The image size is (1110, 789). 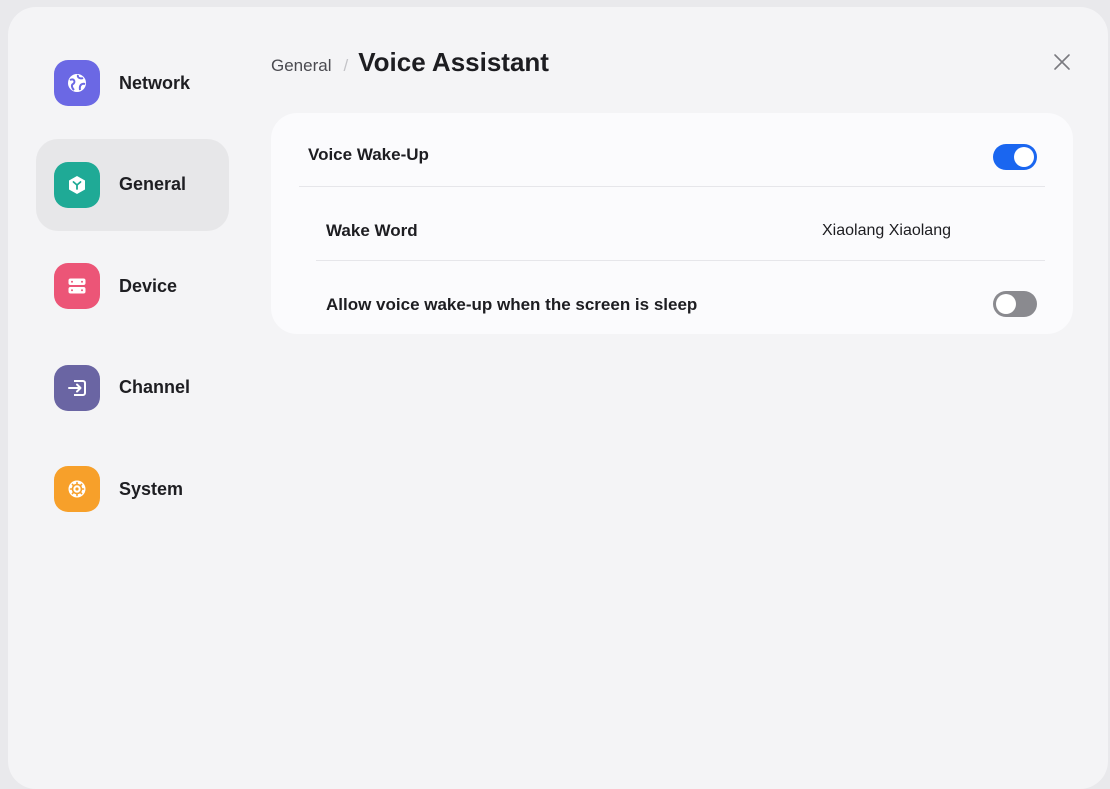 I want to click on sidebar: Network General Device Channel System, so click(x=132, y=291).